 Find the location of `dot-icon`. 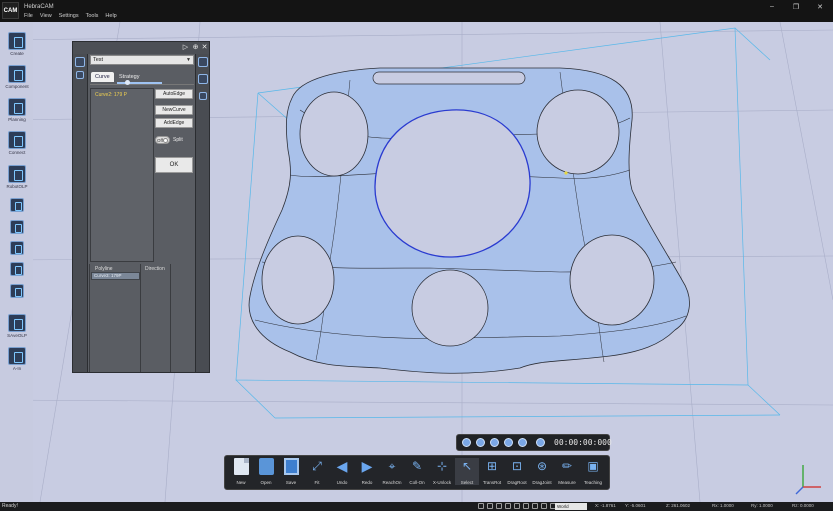

dot-icon is located at coordinates (17, 248).